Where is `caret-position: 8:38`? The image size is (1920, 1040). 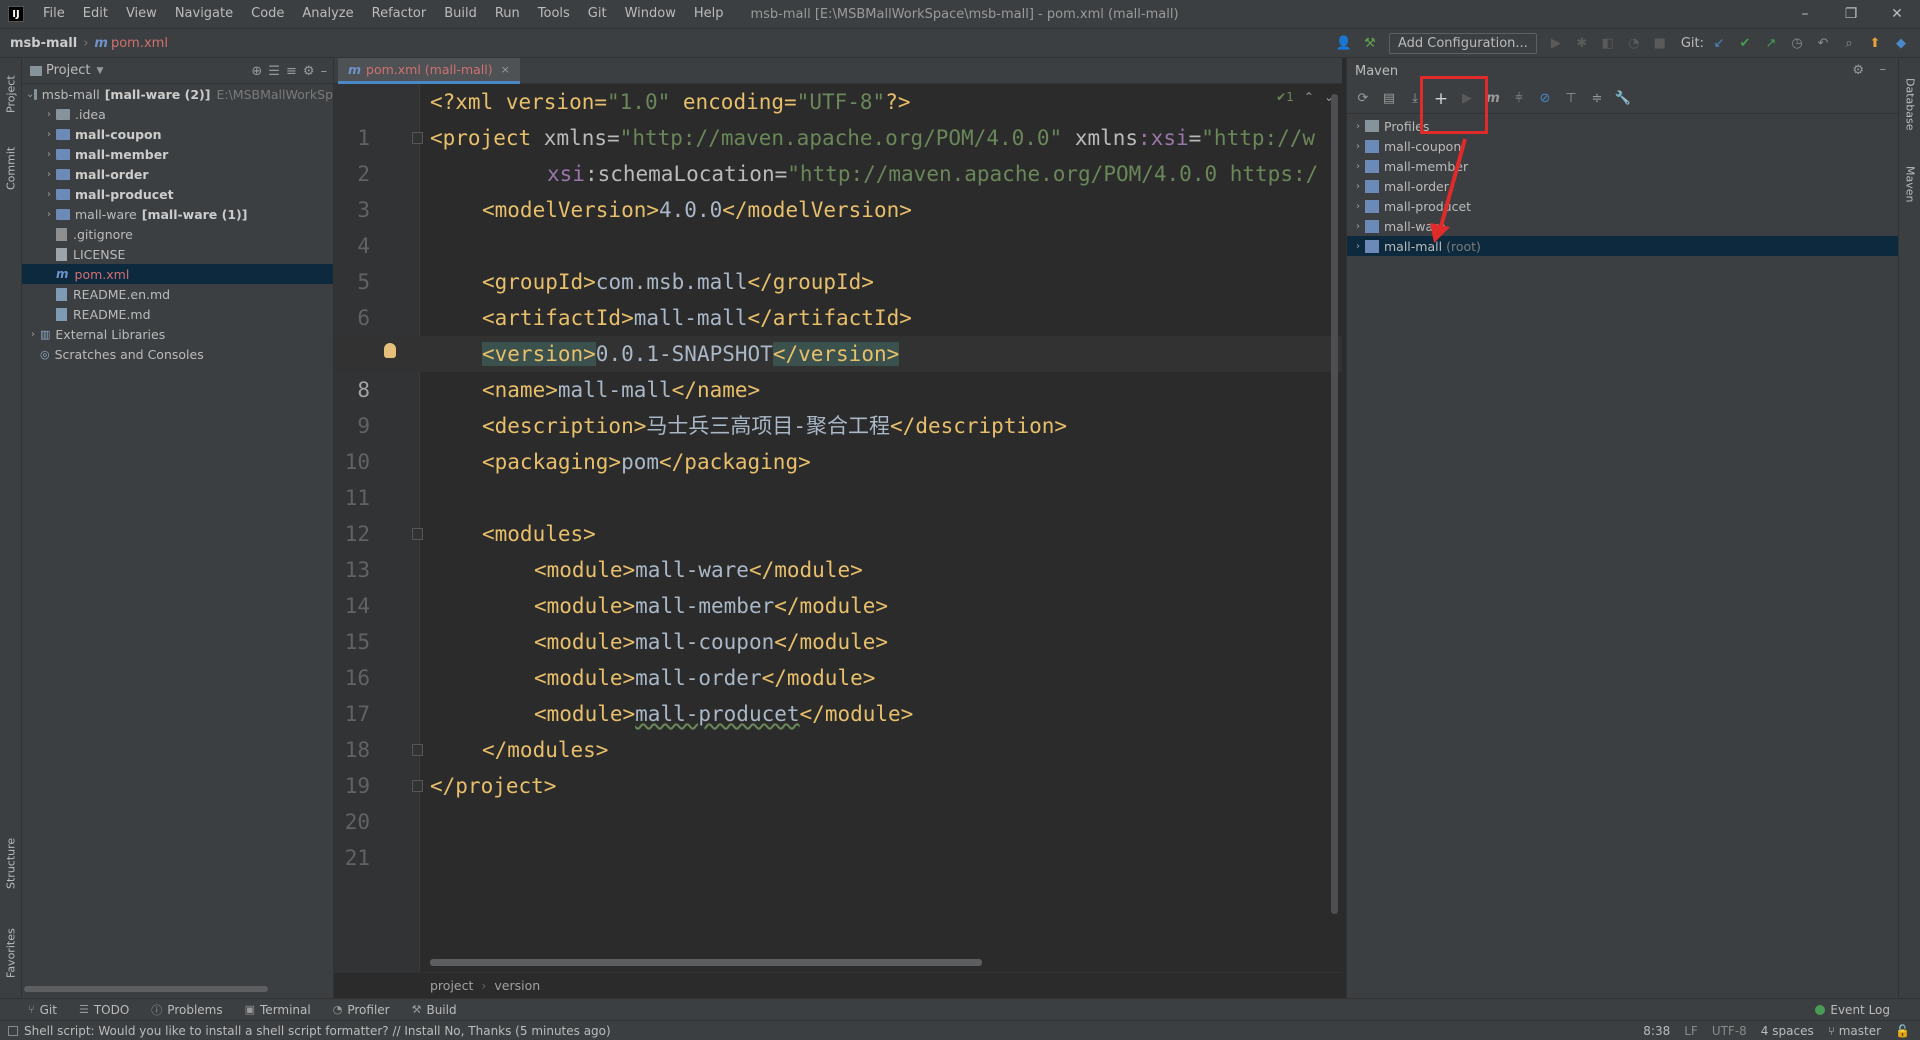 caret-position: 8:38 is located at coordinates (1656, 1031).